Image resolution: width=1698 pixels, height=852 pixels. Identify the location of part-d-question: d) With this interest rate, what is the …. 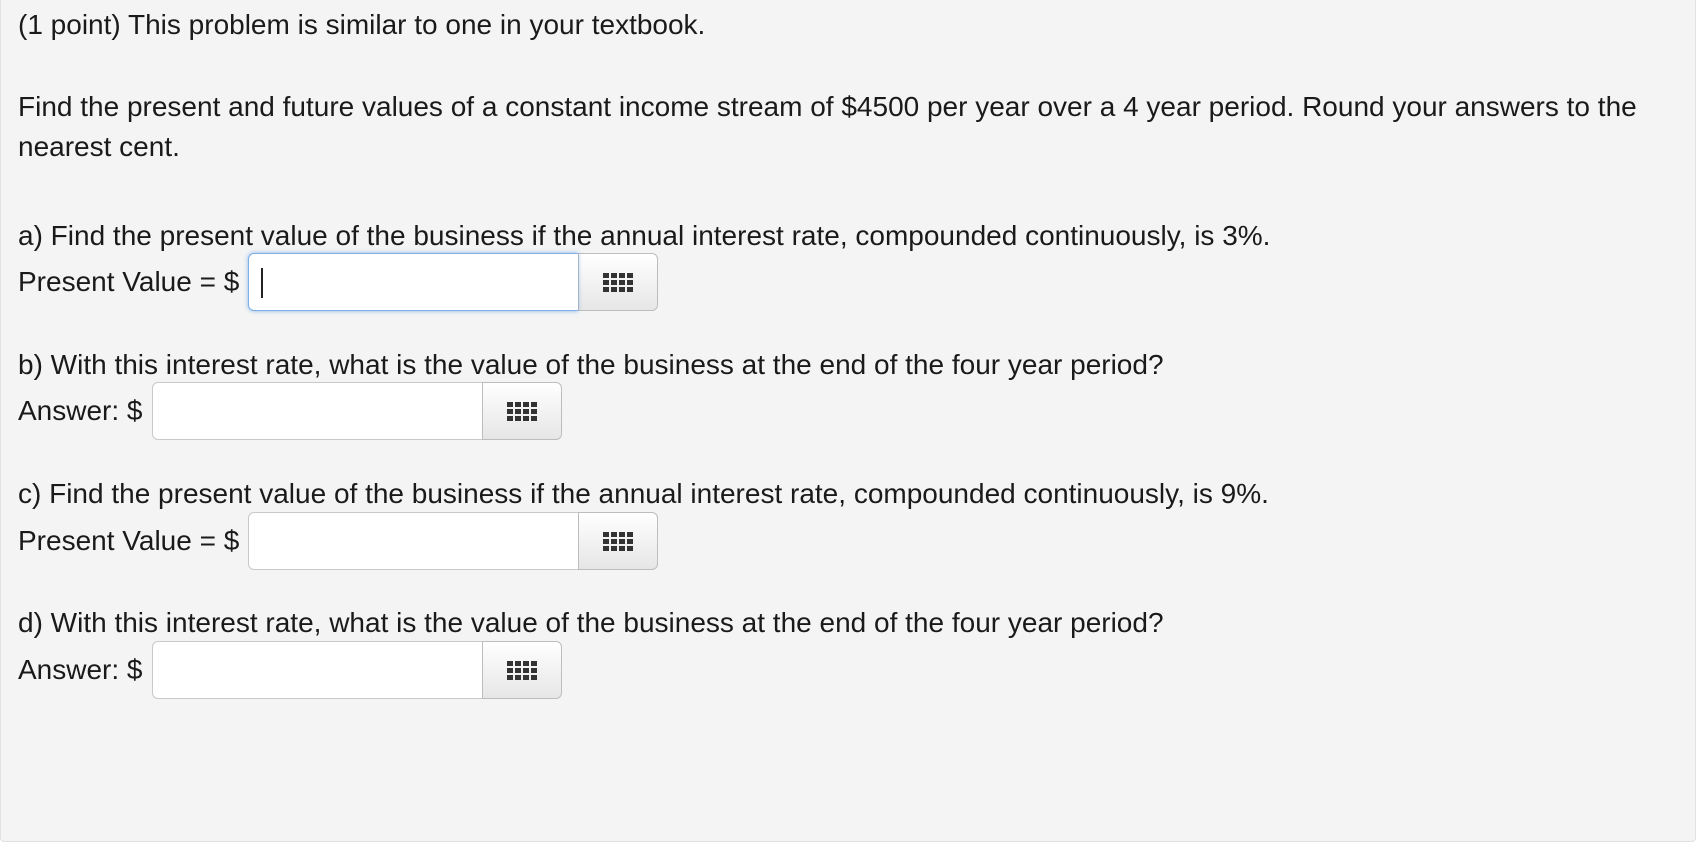
(591, 622).